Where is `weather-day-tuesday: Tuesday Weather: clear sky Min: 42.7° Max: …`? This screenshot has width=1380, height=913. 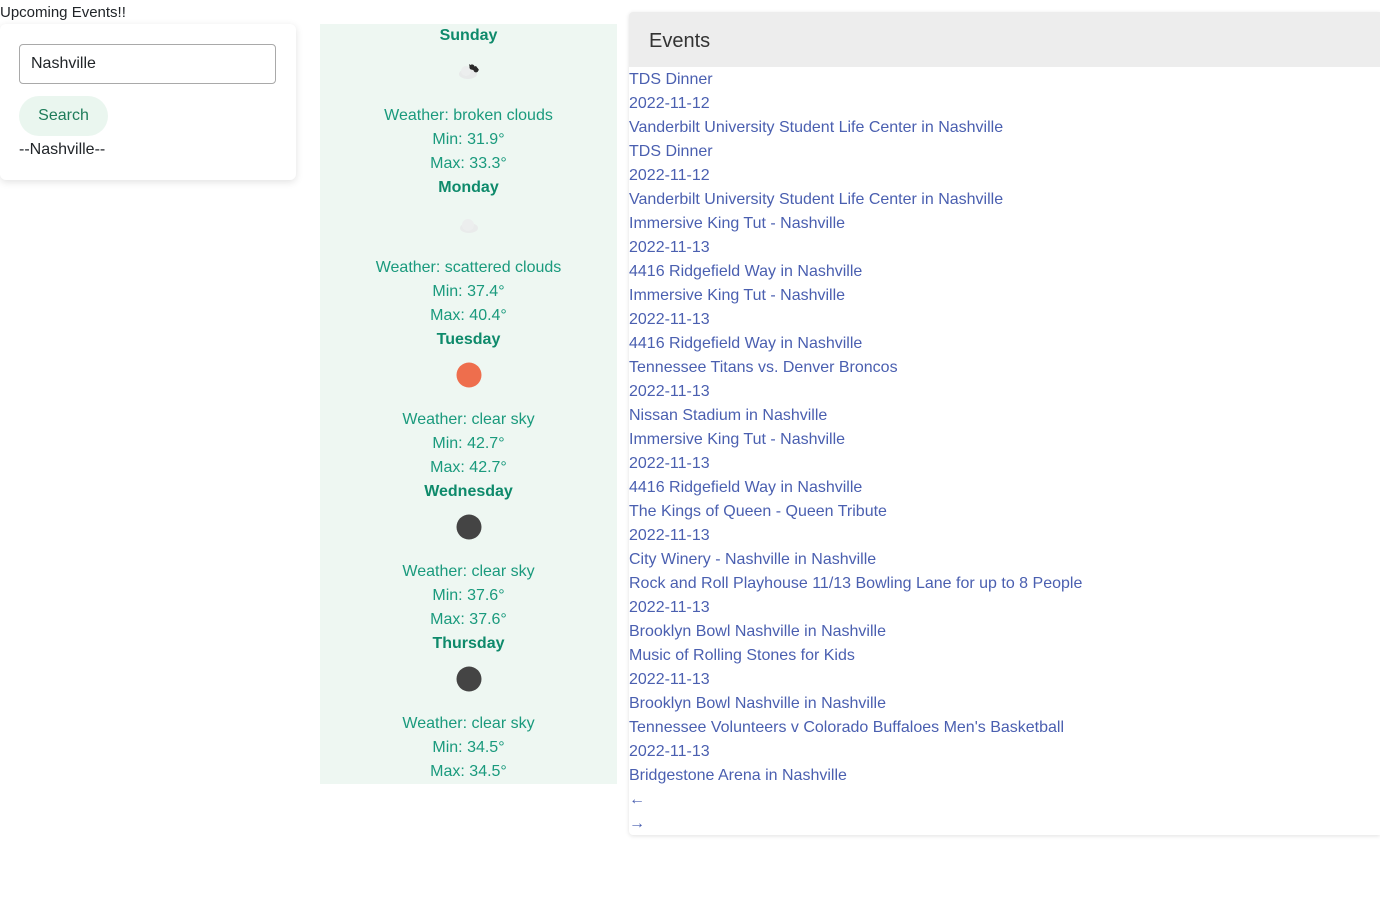
weather-day-tuesday: Tuesday Weather: clear sky Min: 42.7° Max: … is located at coordinates (468, 404).